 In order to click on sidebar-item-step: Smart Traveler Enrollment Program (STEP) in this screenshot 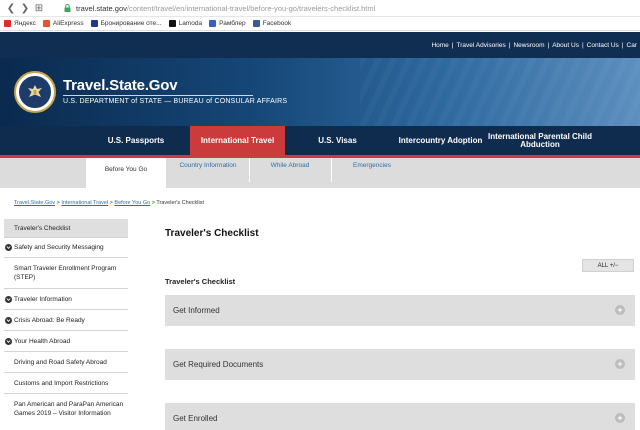, I will do `click(66, 273)`.